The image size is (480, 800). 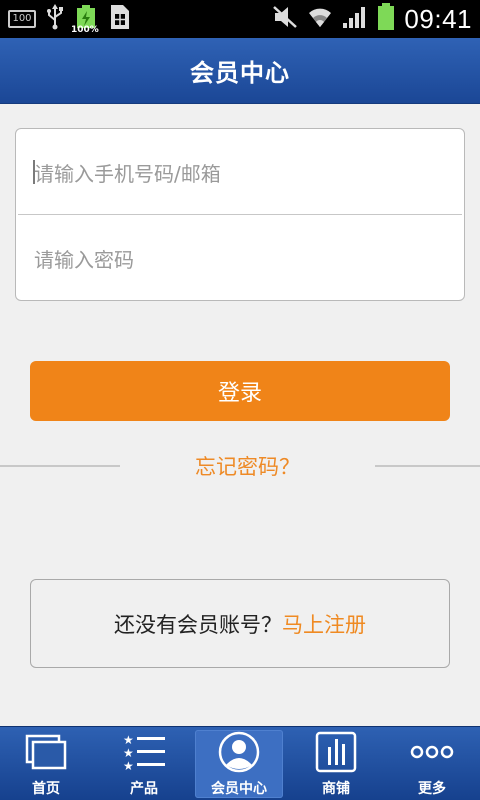 What do you see at coordinates (46, 789) in the screenshot?
I see `tab-home-label: 首页` at bounding box center [46, 789].